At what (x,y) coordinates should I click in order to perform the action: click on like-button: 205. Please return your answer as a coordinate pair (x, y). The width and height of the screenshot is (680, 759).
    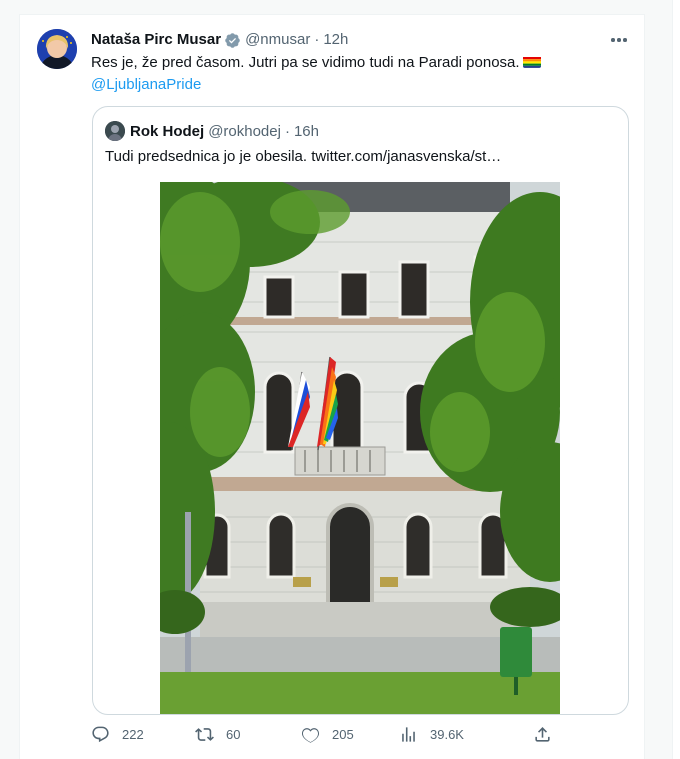
    Looking at the image, I should click on (327, 734).